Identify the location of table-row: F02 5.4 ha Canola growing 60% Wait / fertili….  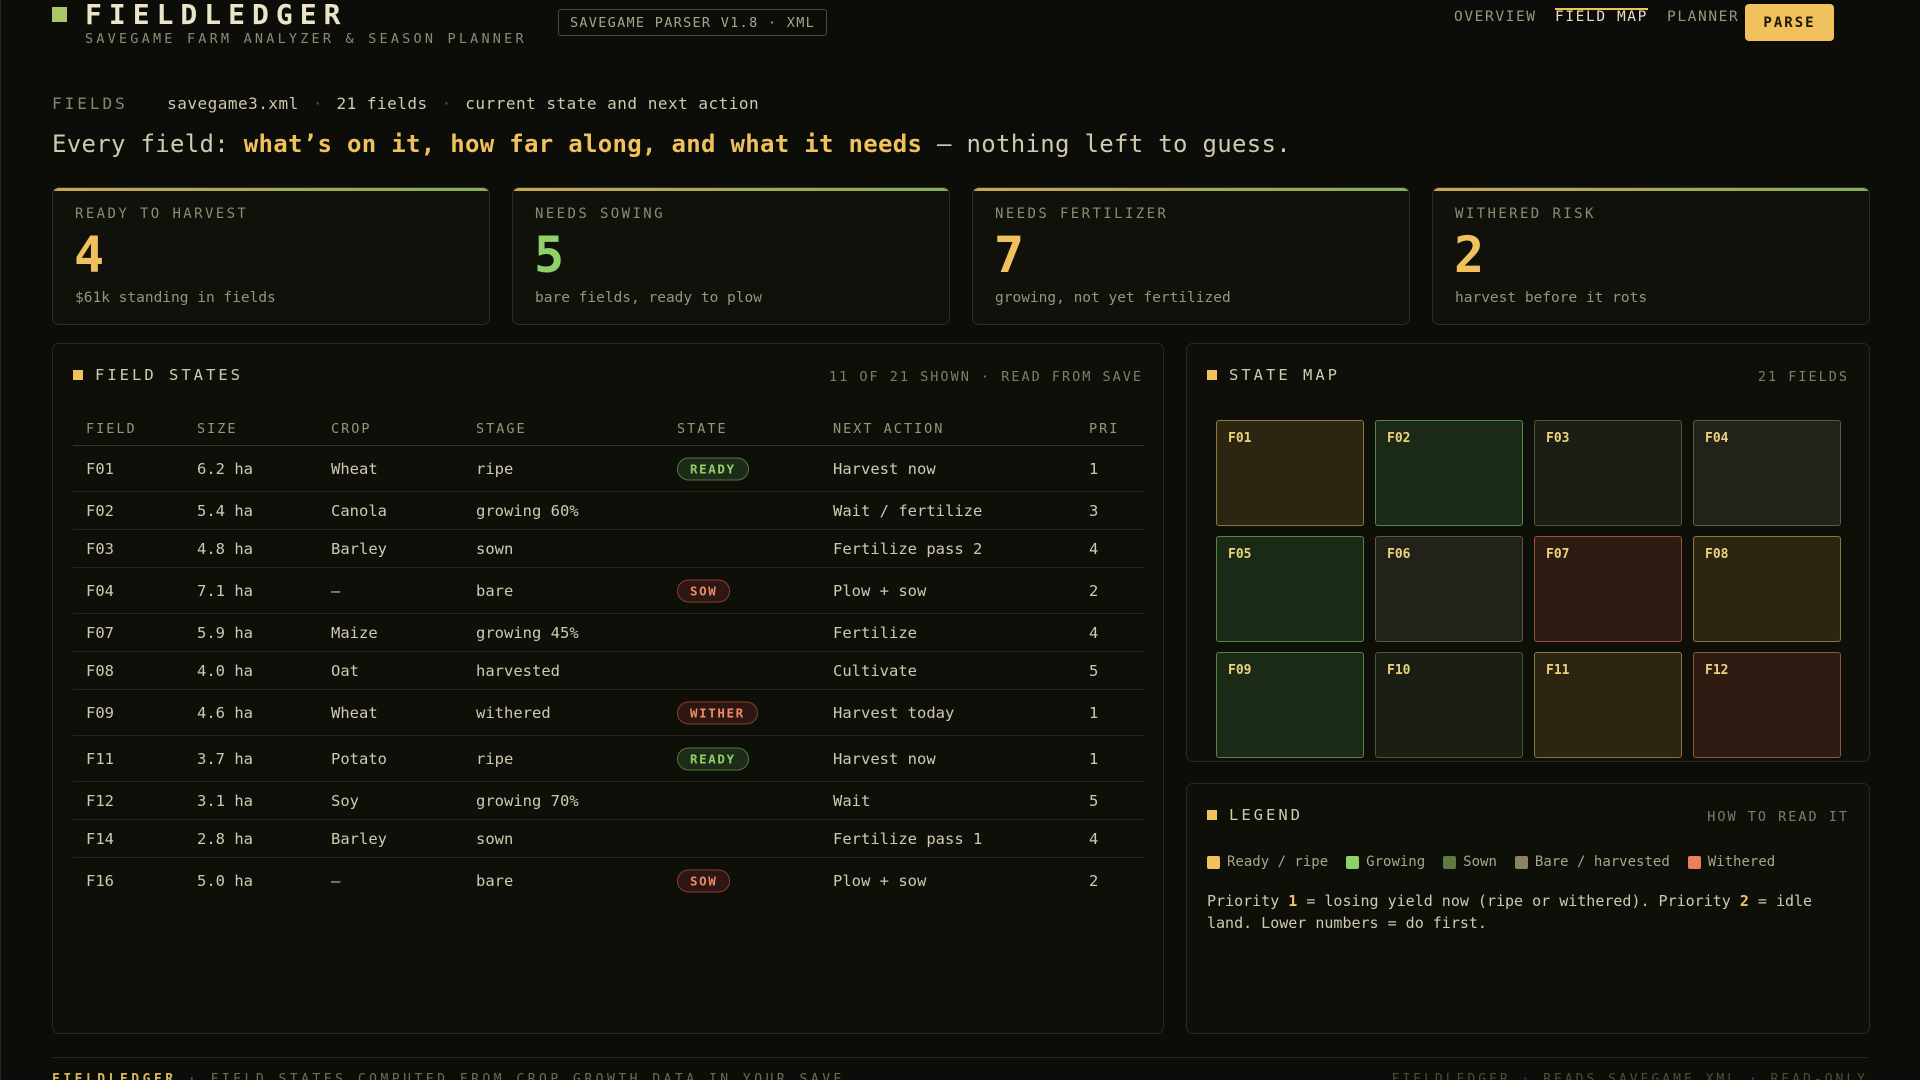
(608, 511).